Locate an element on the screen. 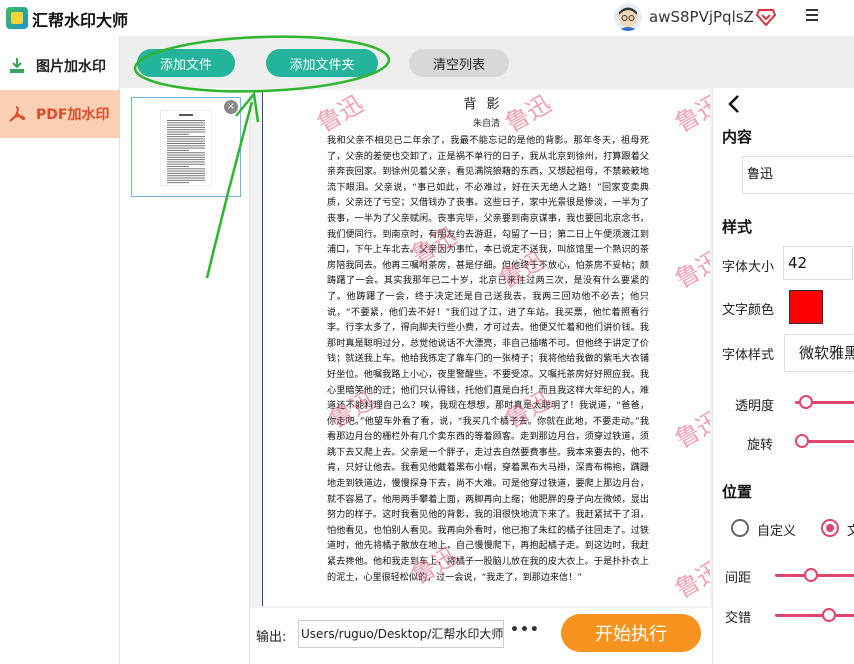 The image size is (854, 664). output-bar: 输出: Users/ruguo/Desktop/汇帮水印大师 ••• 开始执行 is located at coordinates (481, 636).